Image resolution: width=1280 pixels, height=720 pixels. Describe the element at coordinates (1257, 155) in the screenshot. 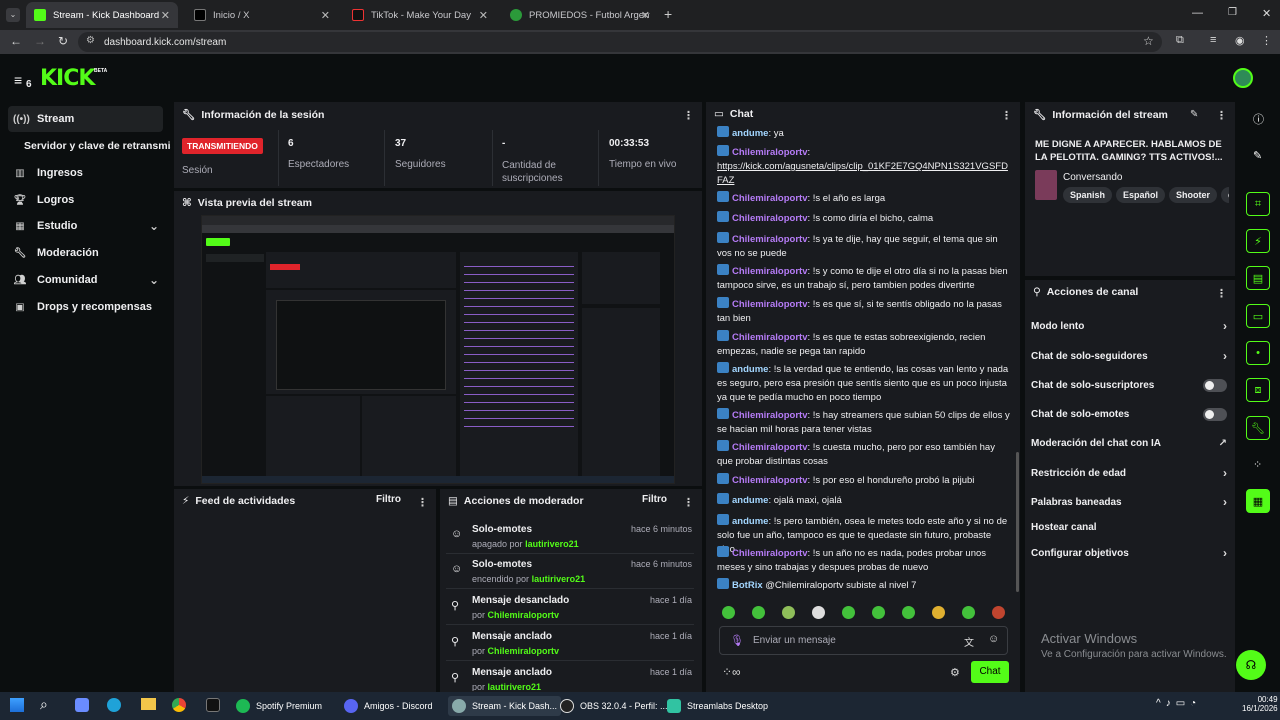

I see `edit-pencil-icon: ✎` at that location.